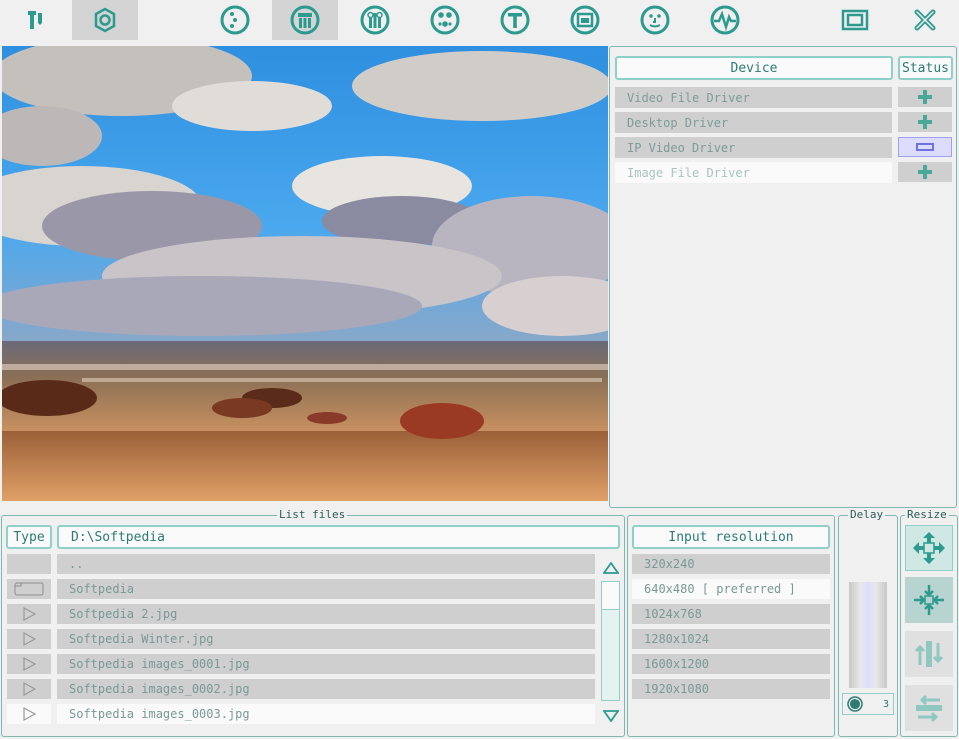 This screenshot has height=739, width=959. What do you see at coordinates (731, 689) in the screenshot?
I see `resolution-option: 1920x1080` at bounding box center [731, 689].